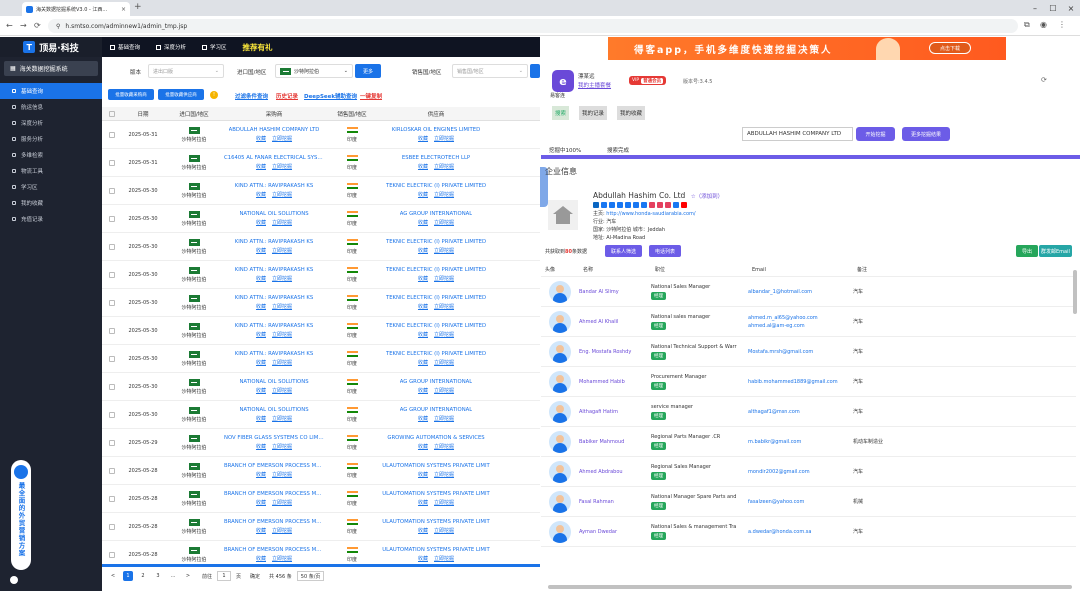 This screenshot has width=1080, height=591. Describe the element at coordinates (800, 292) in the screenshot. I see `contact-email: albandar_1@hotmail.com` at that location.